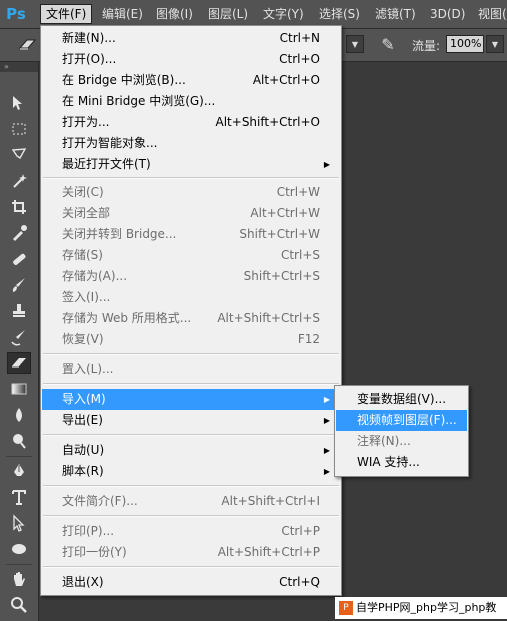 The width and height of the screenshot is (507, 621). What do you see at coordinates (19, 181) in the screenshot?
I see `magic-wand-tool-icon` at bounding box center [19, 181].